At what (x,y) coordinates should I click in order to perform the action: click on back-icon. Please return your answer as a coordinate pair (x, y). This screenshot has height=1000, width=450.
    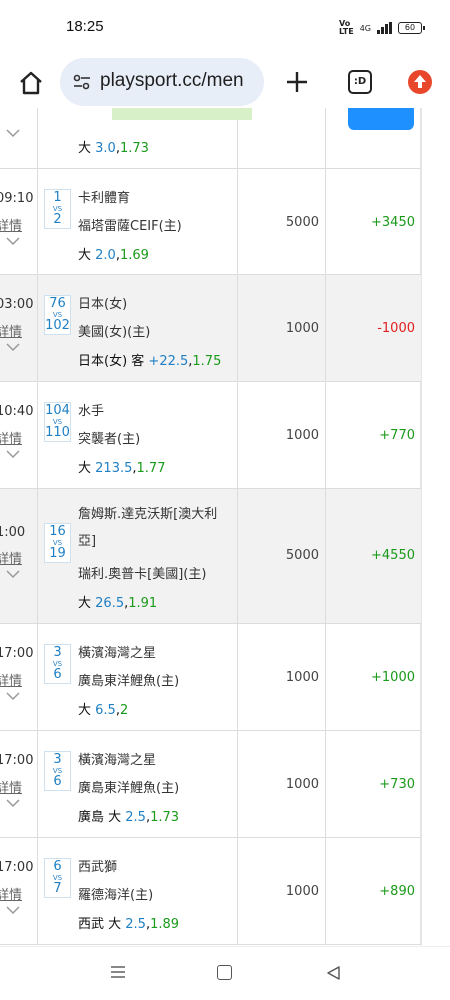
    Looking at the image, I should click on (333, 973).